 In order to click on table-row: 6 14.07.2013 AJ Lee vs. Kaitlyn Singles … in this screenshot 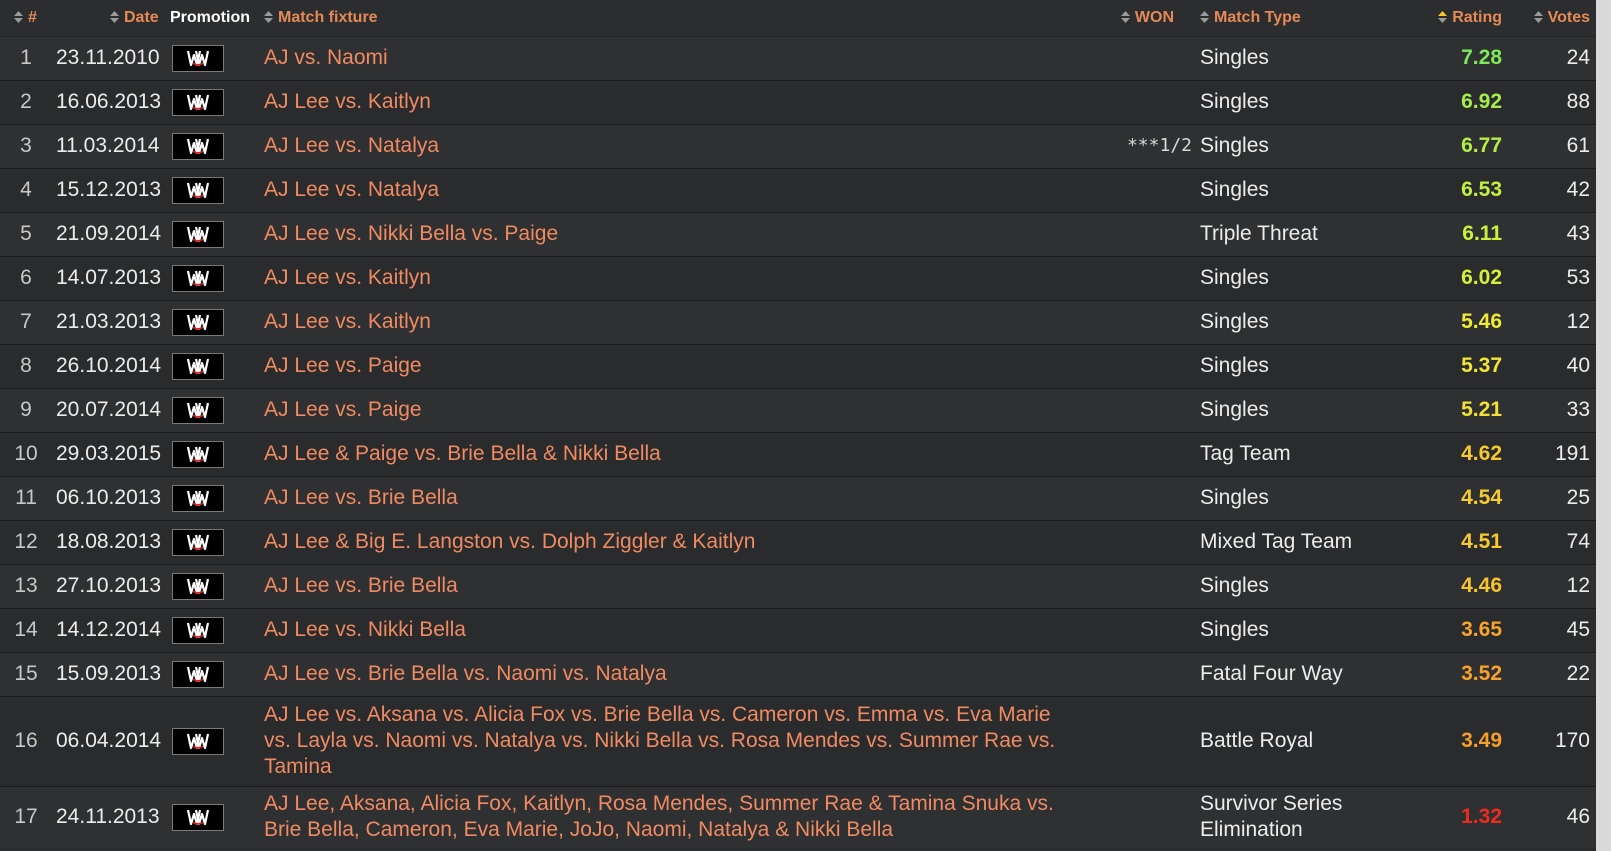, I will do `click(798, 278)`.